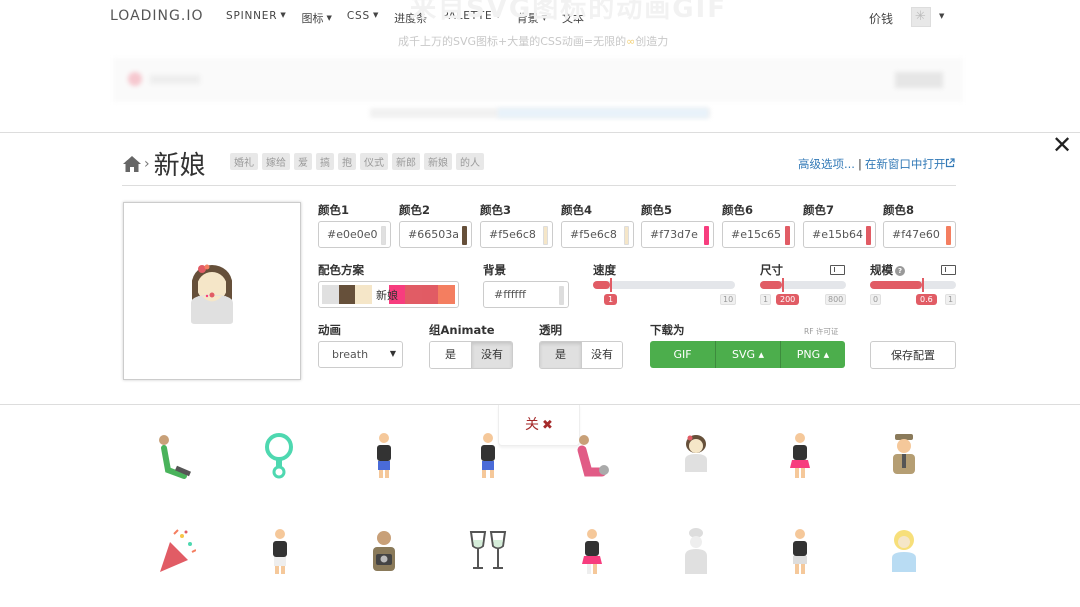 The image size is (1080, 607). What do you see at coordinates (561, 295) in the screenshot?
I see `background-swatch` at bounding box center [561, 295].